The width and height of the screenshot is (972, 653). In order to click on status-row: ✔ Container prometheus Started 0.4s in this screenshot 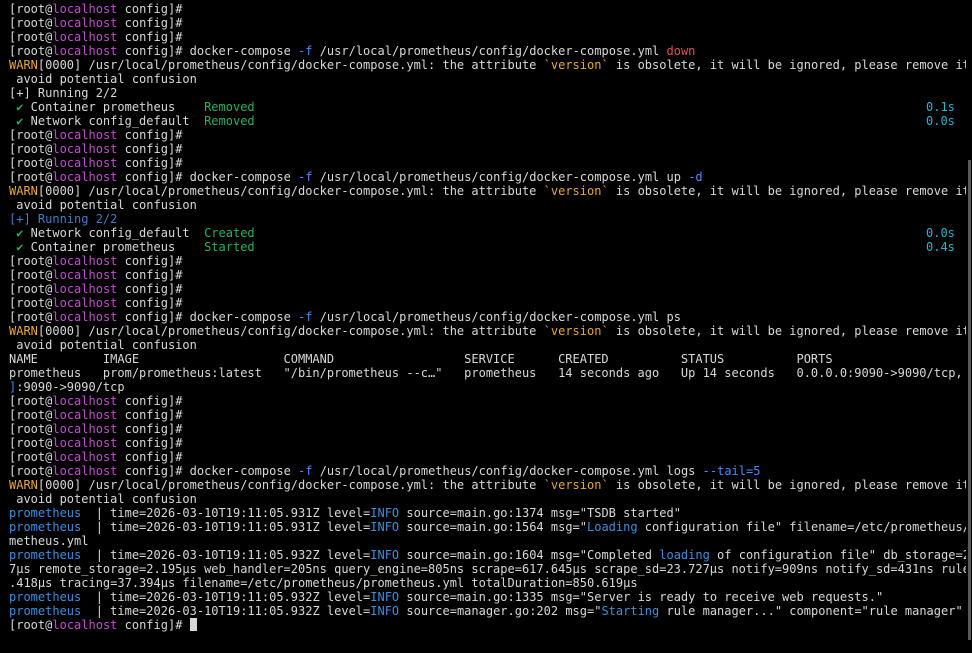, I will do `click(482, 247)`.